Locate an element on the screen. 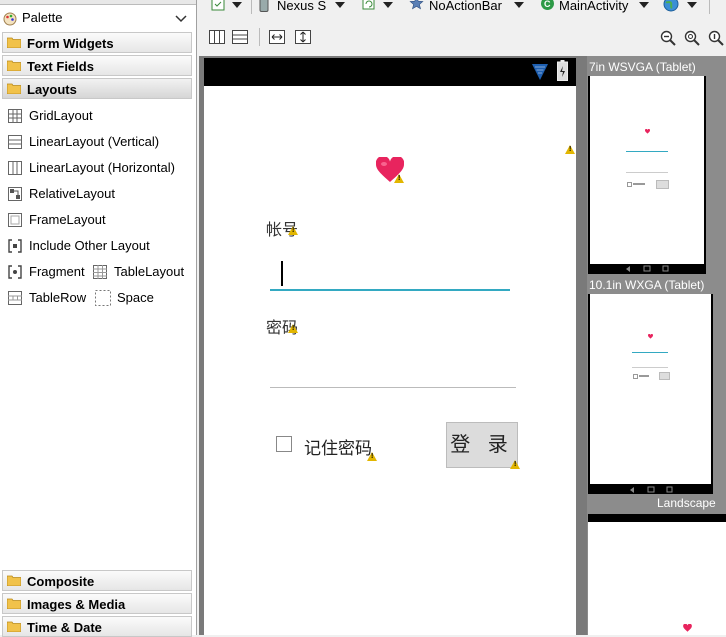  category-time-date: Time & Date is located at coordinates (97, 626).